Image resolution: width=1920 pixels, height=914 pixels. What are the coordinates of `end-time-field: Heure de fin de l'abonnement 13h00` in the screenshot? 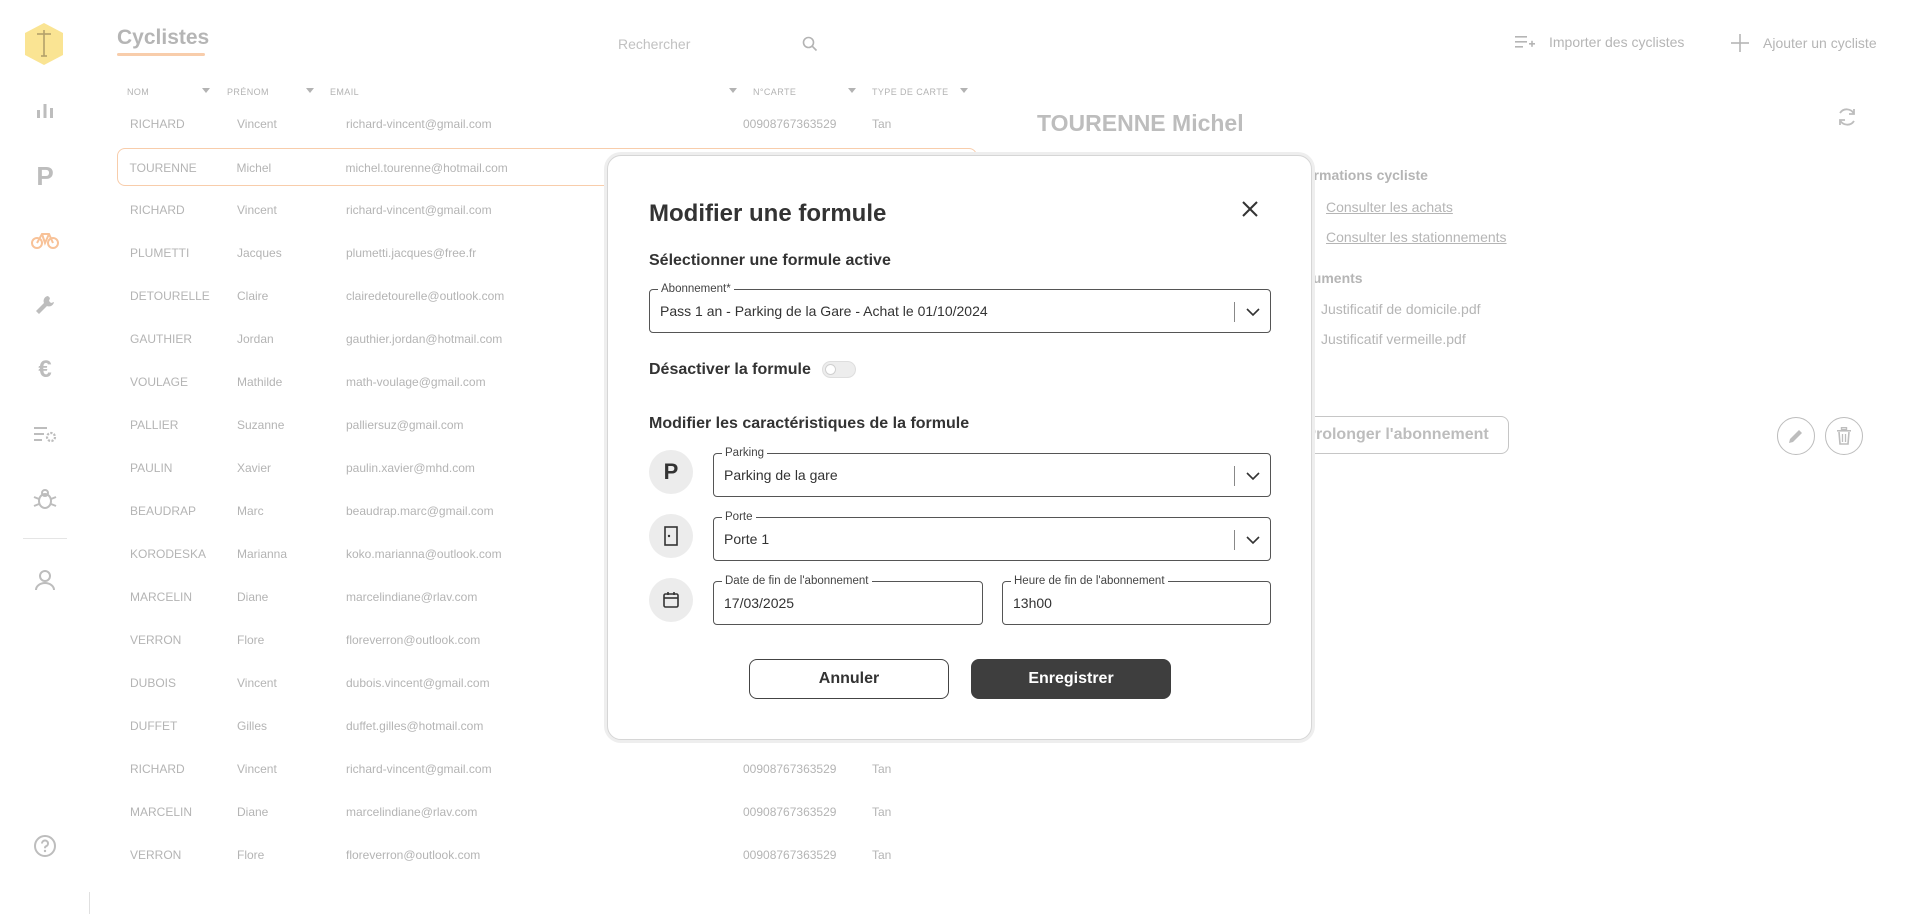 It's located at (1136, 599).